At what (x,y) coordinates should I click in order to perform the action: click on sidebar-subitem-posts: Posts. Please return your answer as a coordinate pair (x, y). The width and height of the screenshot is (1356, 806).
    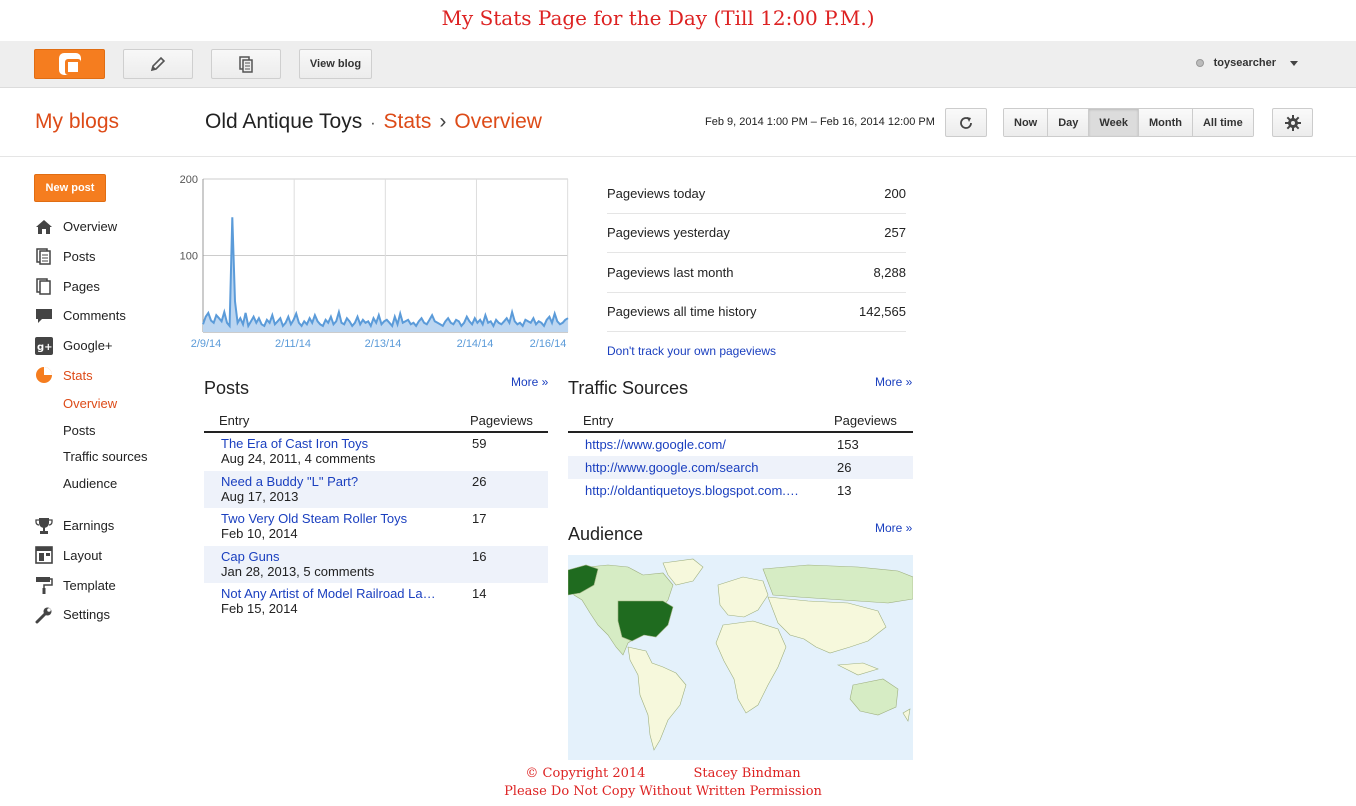
    Looking at the image, I should click on (109, 430).